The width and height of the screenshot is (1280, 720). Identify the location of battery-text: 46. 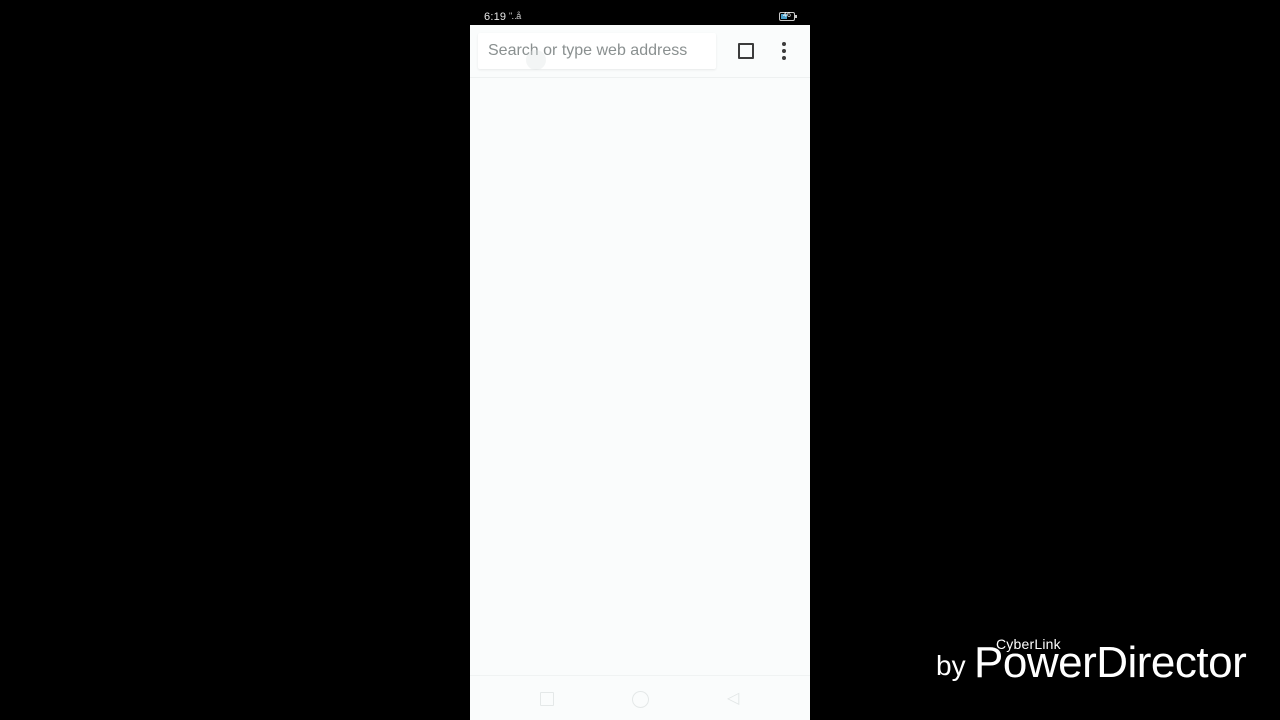
(787, 15).